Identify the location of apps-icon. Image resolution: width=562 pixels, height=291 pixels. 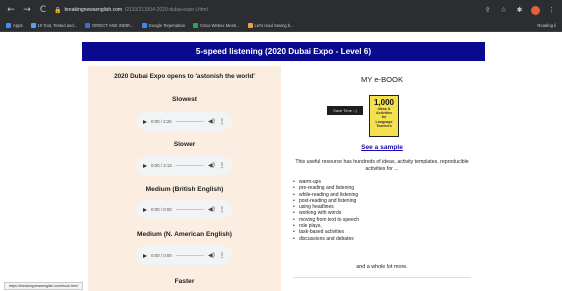
(8, 25).